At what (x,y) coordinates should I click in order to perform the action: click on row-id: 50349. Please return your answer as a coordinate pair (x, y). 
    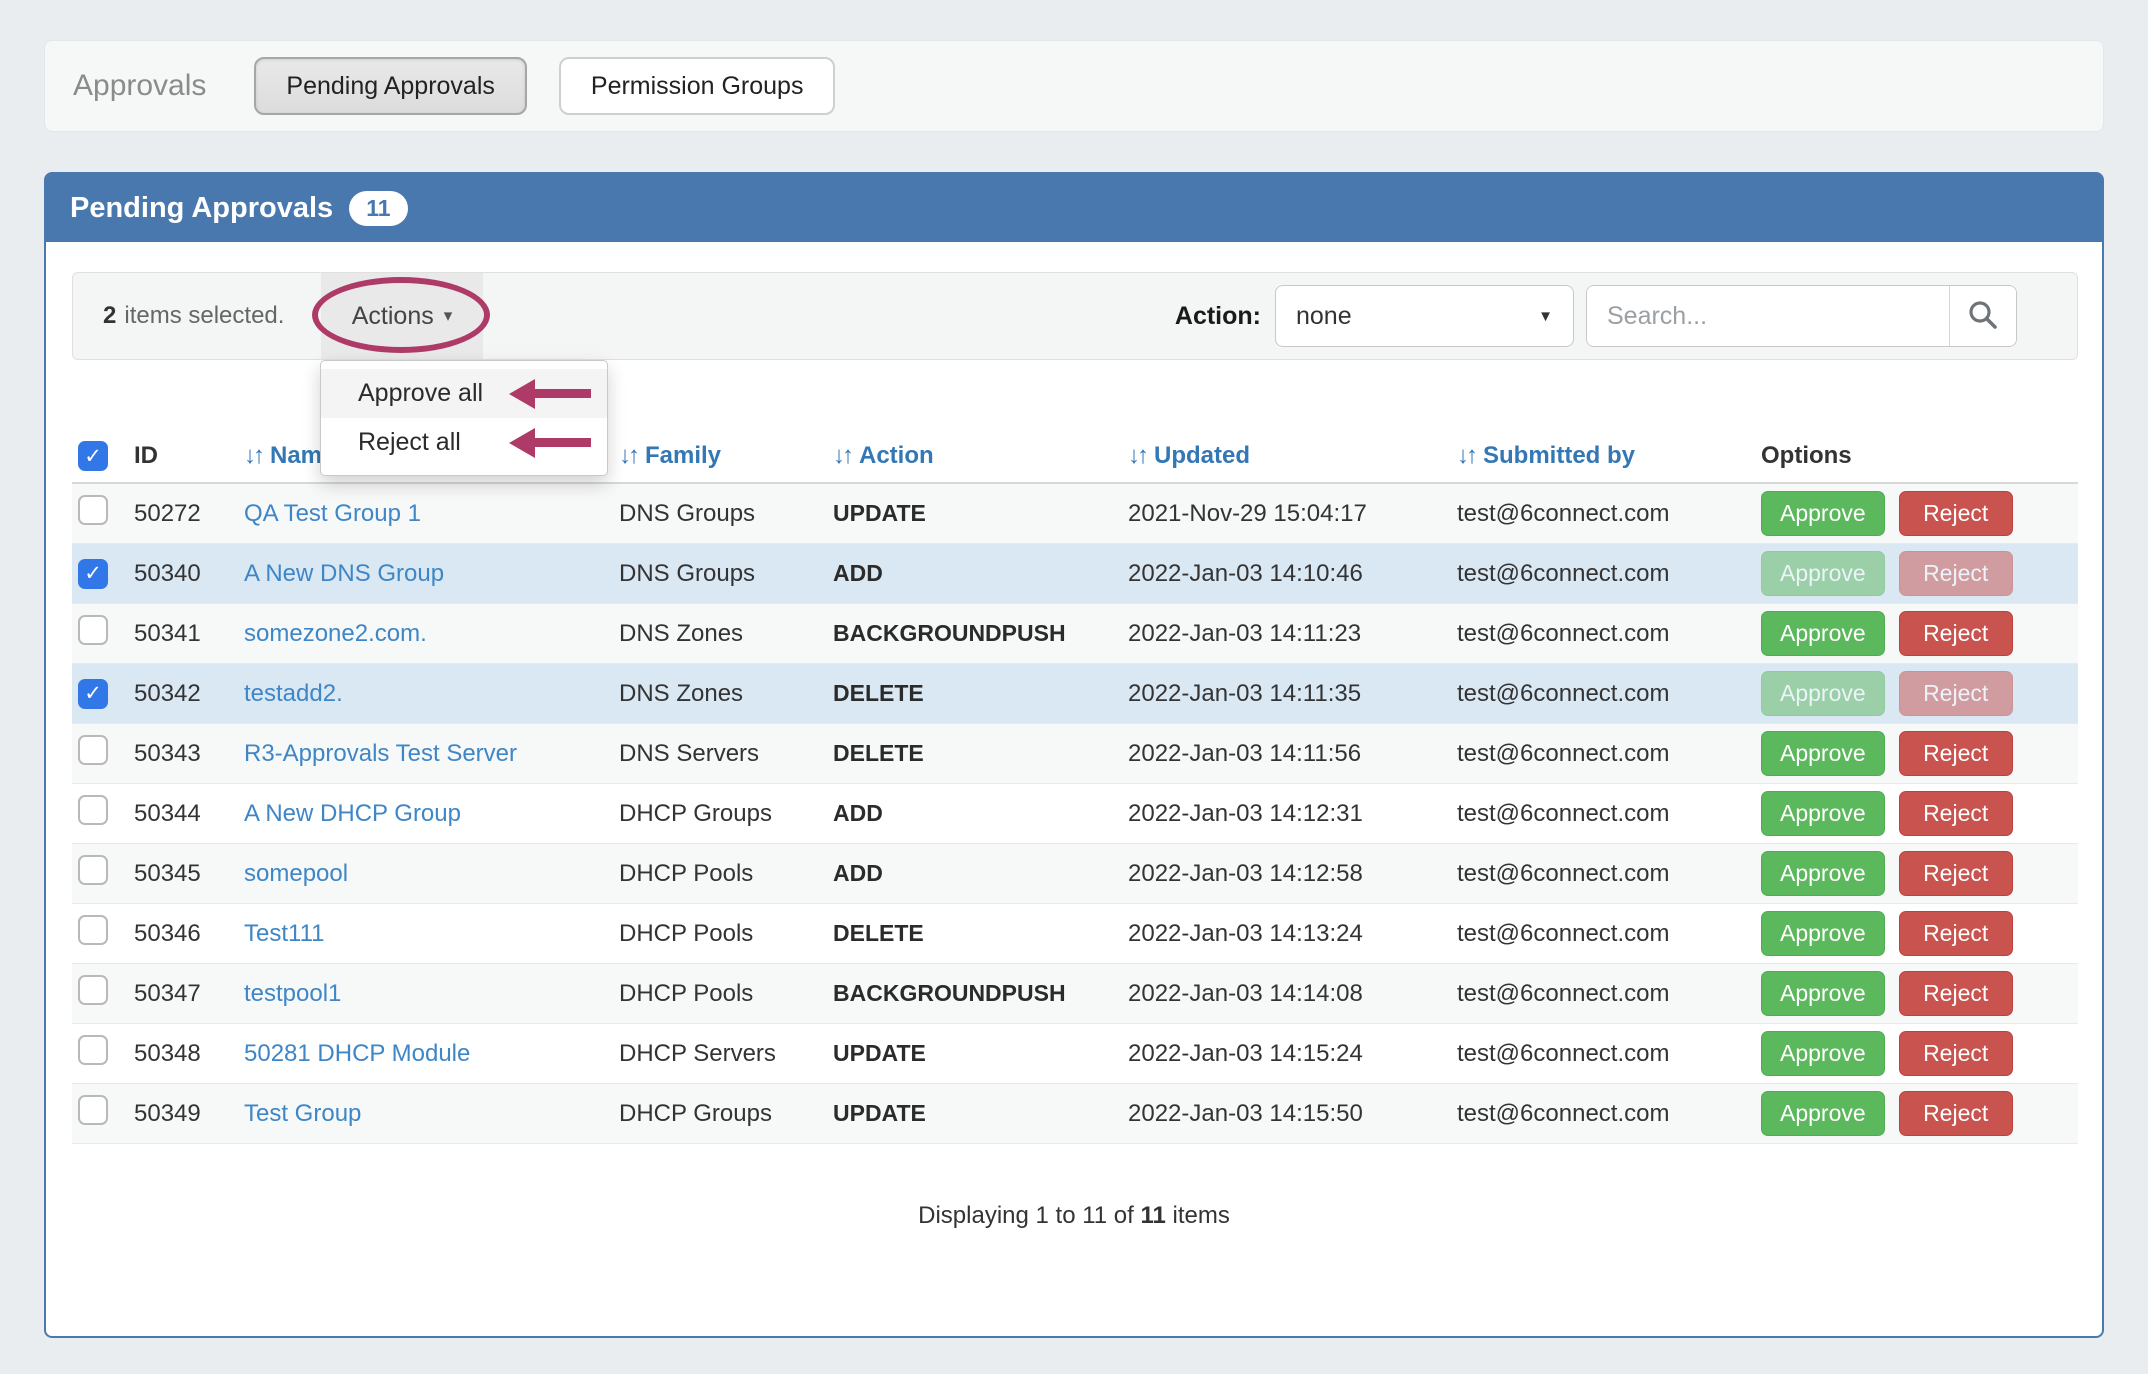
    Looking at the image, I should click on (167, 1113).